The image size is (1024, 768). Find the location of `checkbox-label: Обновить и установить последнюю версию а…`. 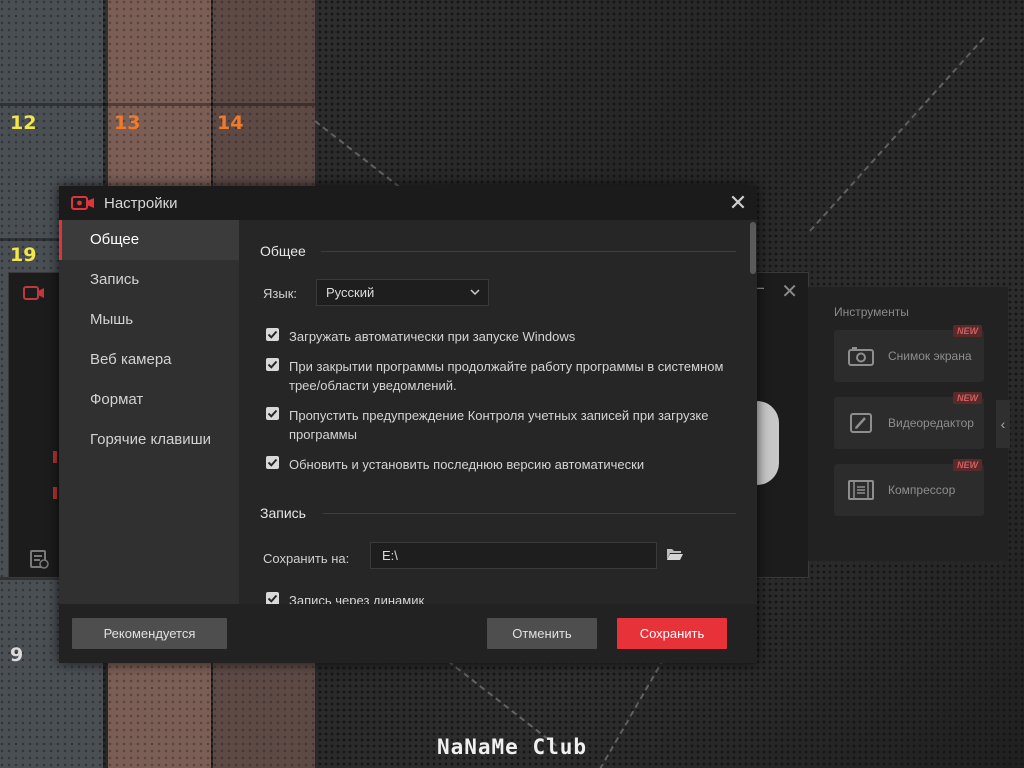

checkbox-label: Обновить и установить последнюю версию а… is located at coordinates (467, 464).